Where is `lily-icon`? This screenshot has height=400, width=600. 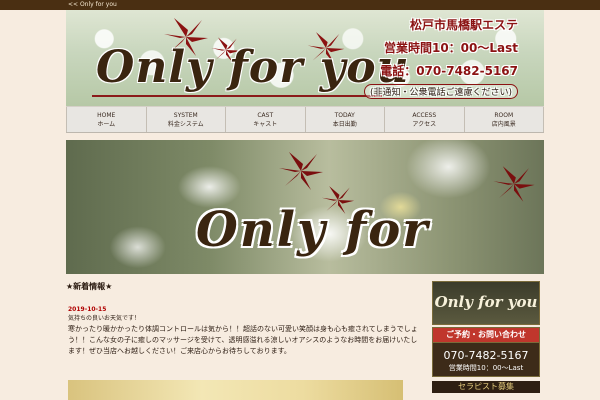
lily-icon is located at coordinates (514, 184).